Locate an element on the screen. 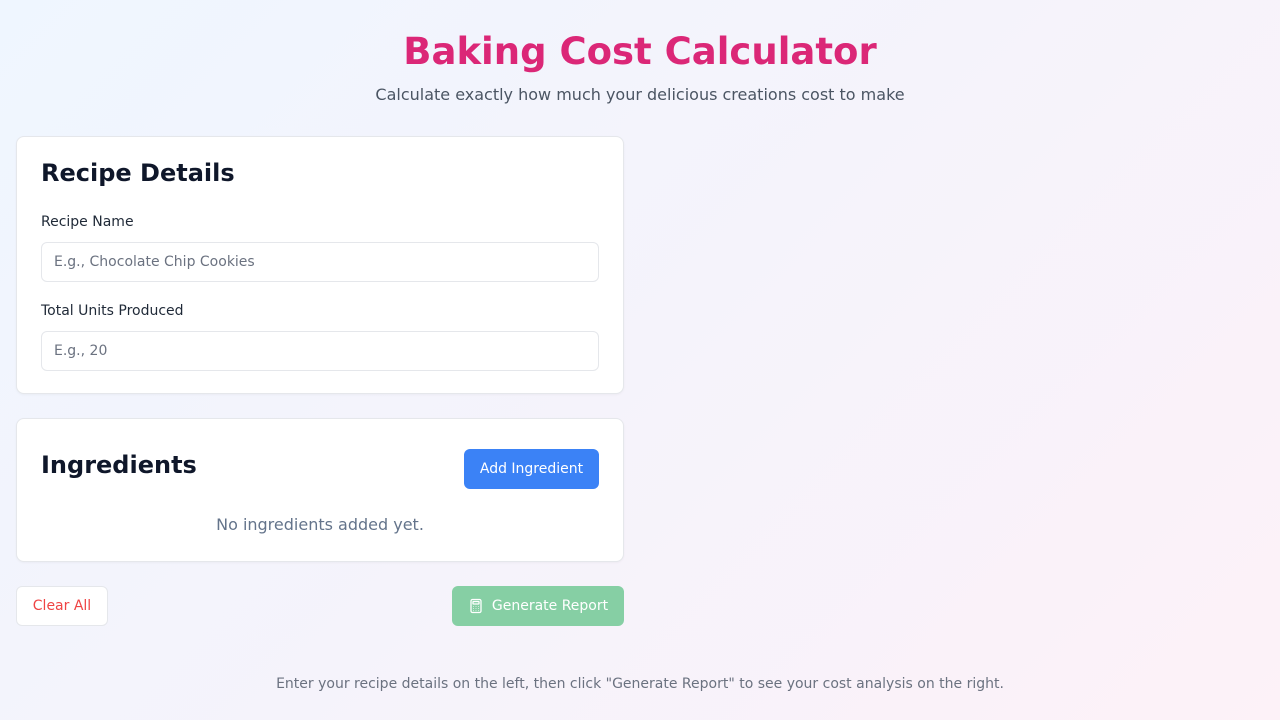 This screenshot has height=720, width=1280. generate-report-button: Generate Report is located at coordinates (538, 606).